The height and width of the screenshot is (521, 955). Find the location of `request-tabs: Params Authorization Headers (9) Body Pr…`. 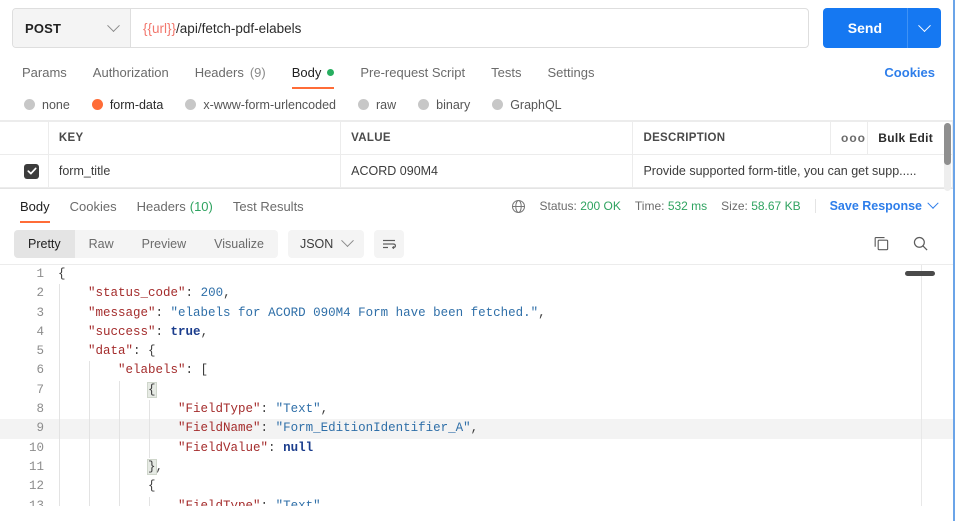

request-tabs: Params Authorization Headers (9) Body Pr… is located at coordinates (476, 72).